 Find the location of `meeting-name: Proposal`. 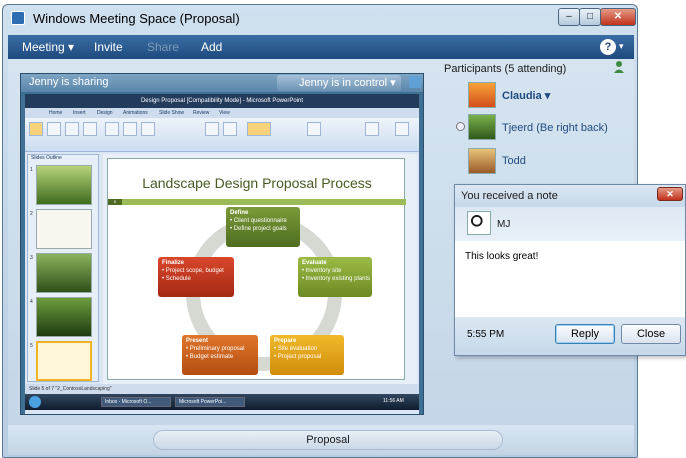

meeting-name: Proposal is located at coordinates (328, 440).